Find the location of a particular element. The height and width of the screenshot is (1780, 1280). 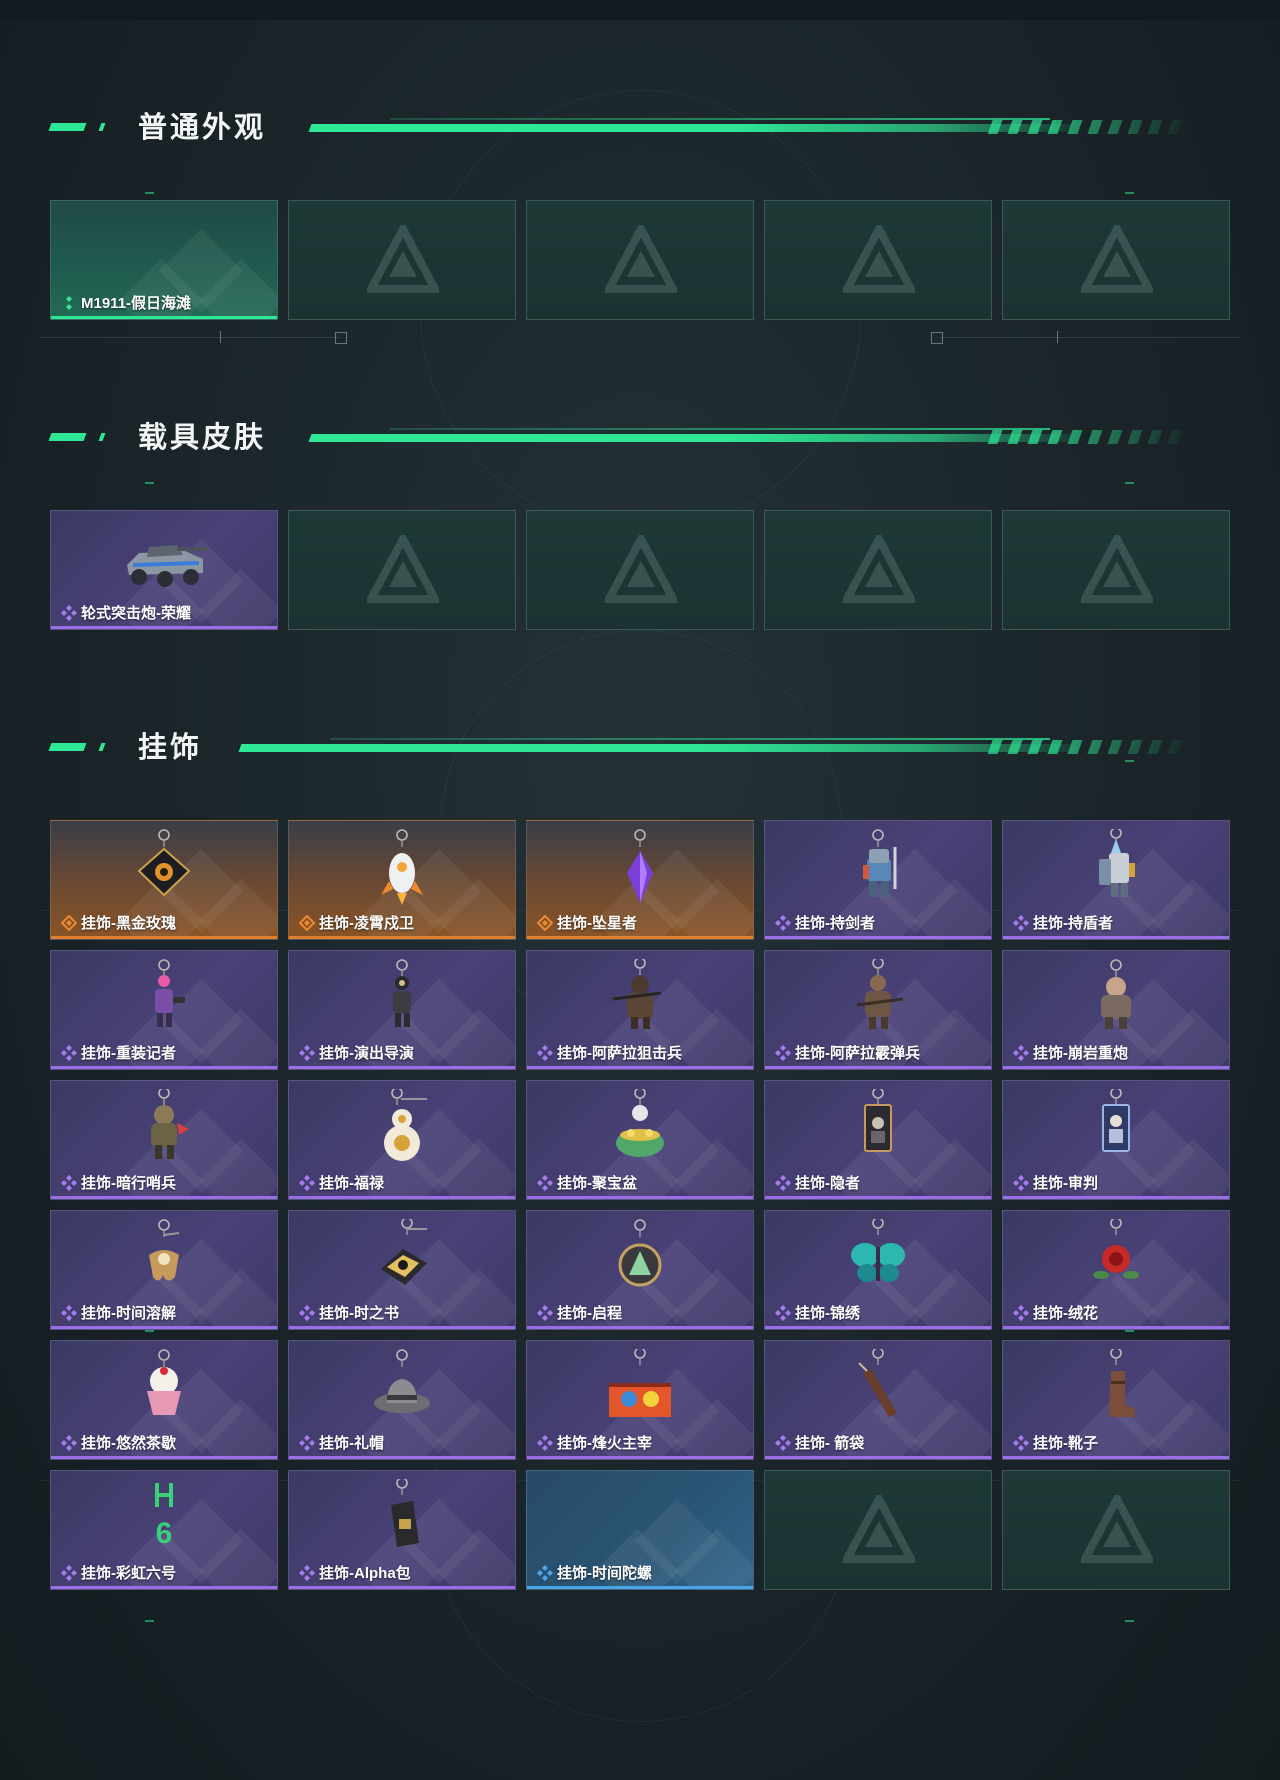

item-label: 挂饰-时间陀螺 is located at coordinates (594, 1572).